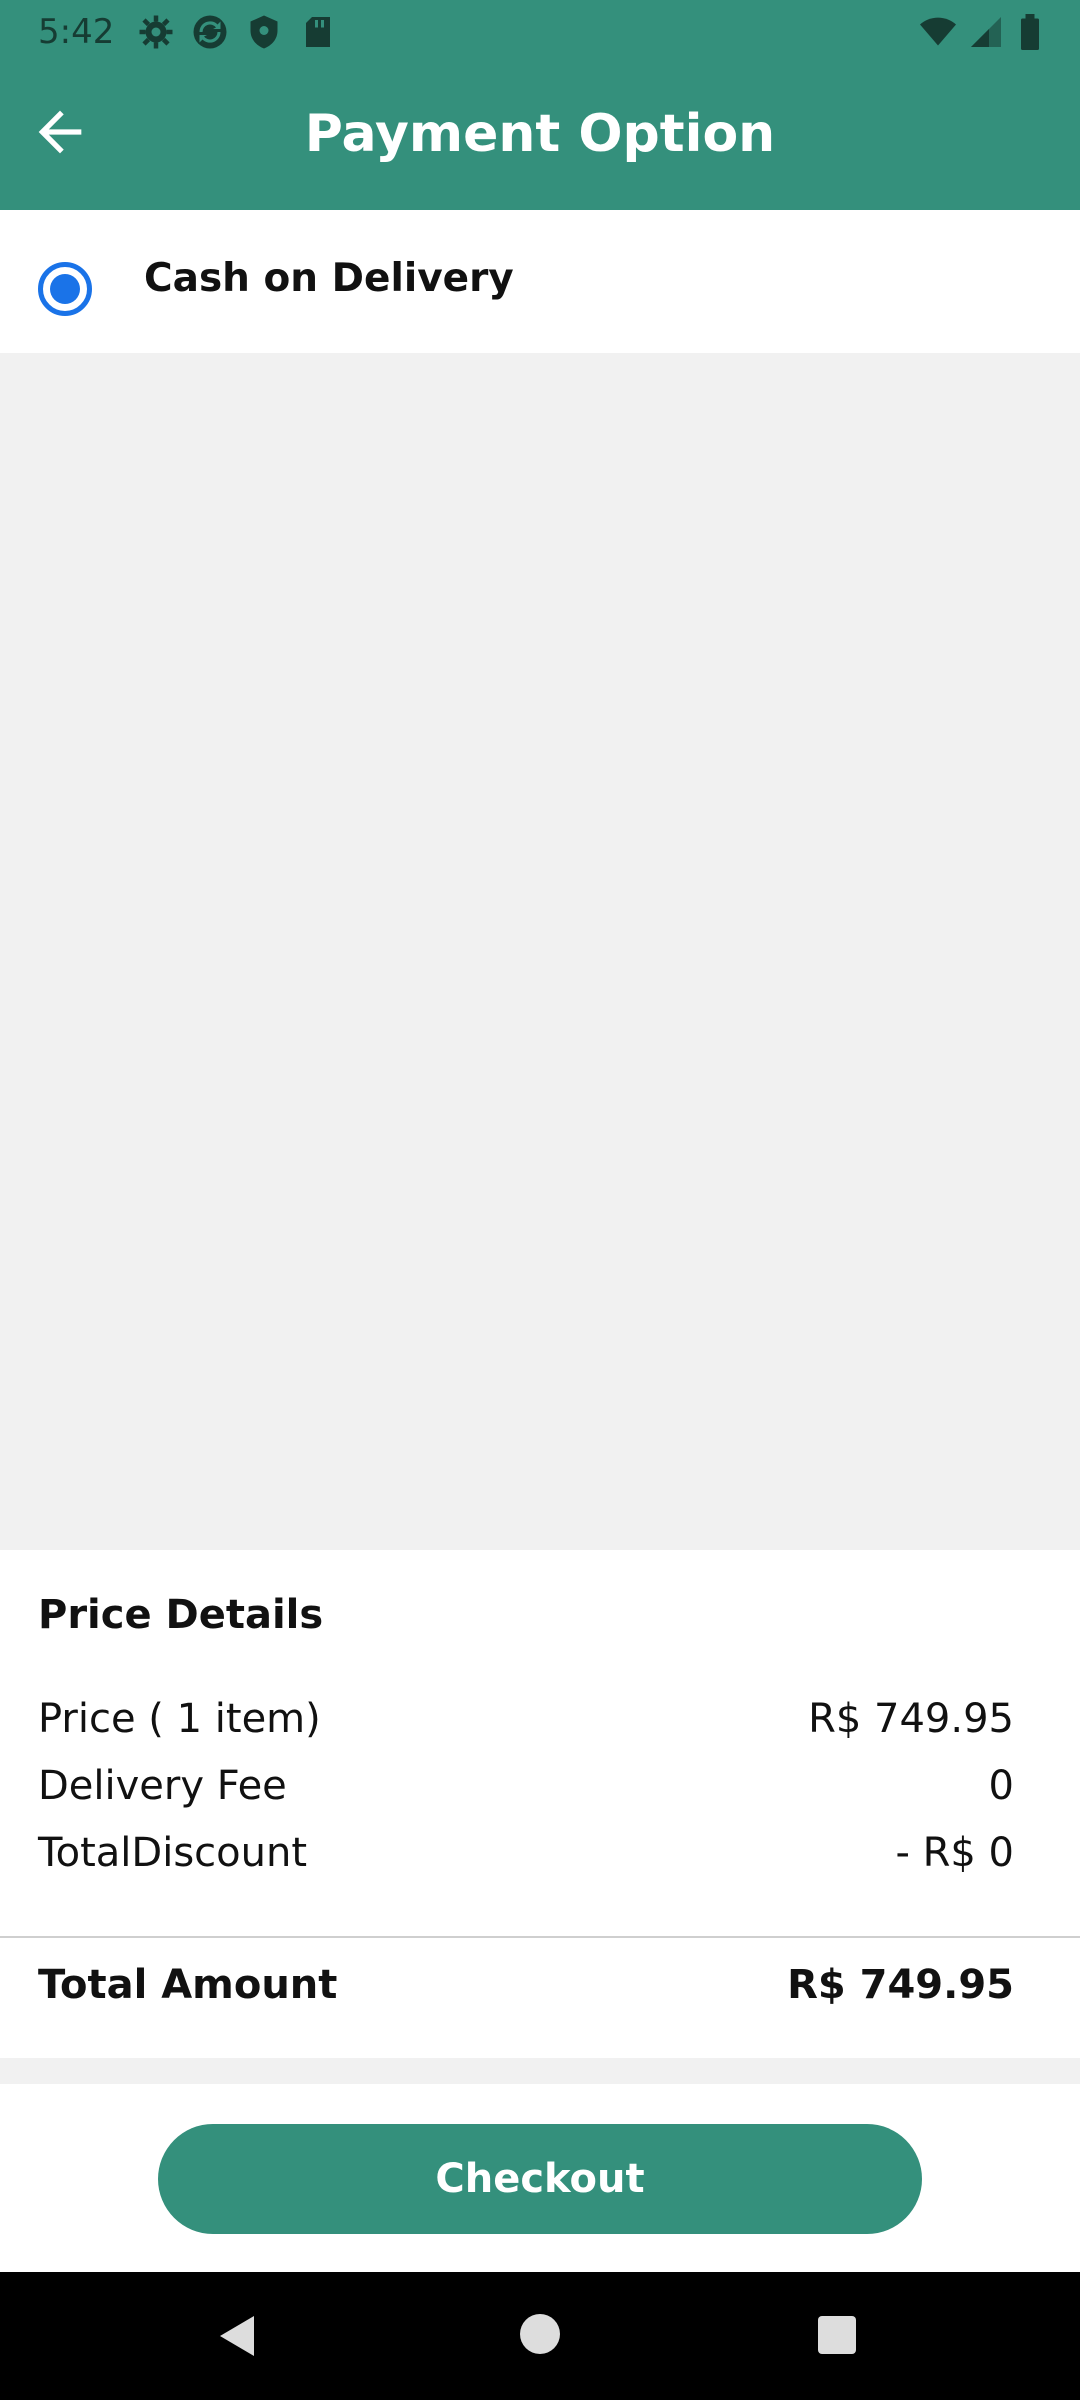 The image size is (1080, 2400). I want to click on discount-row: TotalDiscount - R$ 0, so click(526, 1858).